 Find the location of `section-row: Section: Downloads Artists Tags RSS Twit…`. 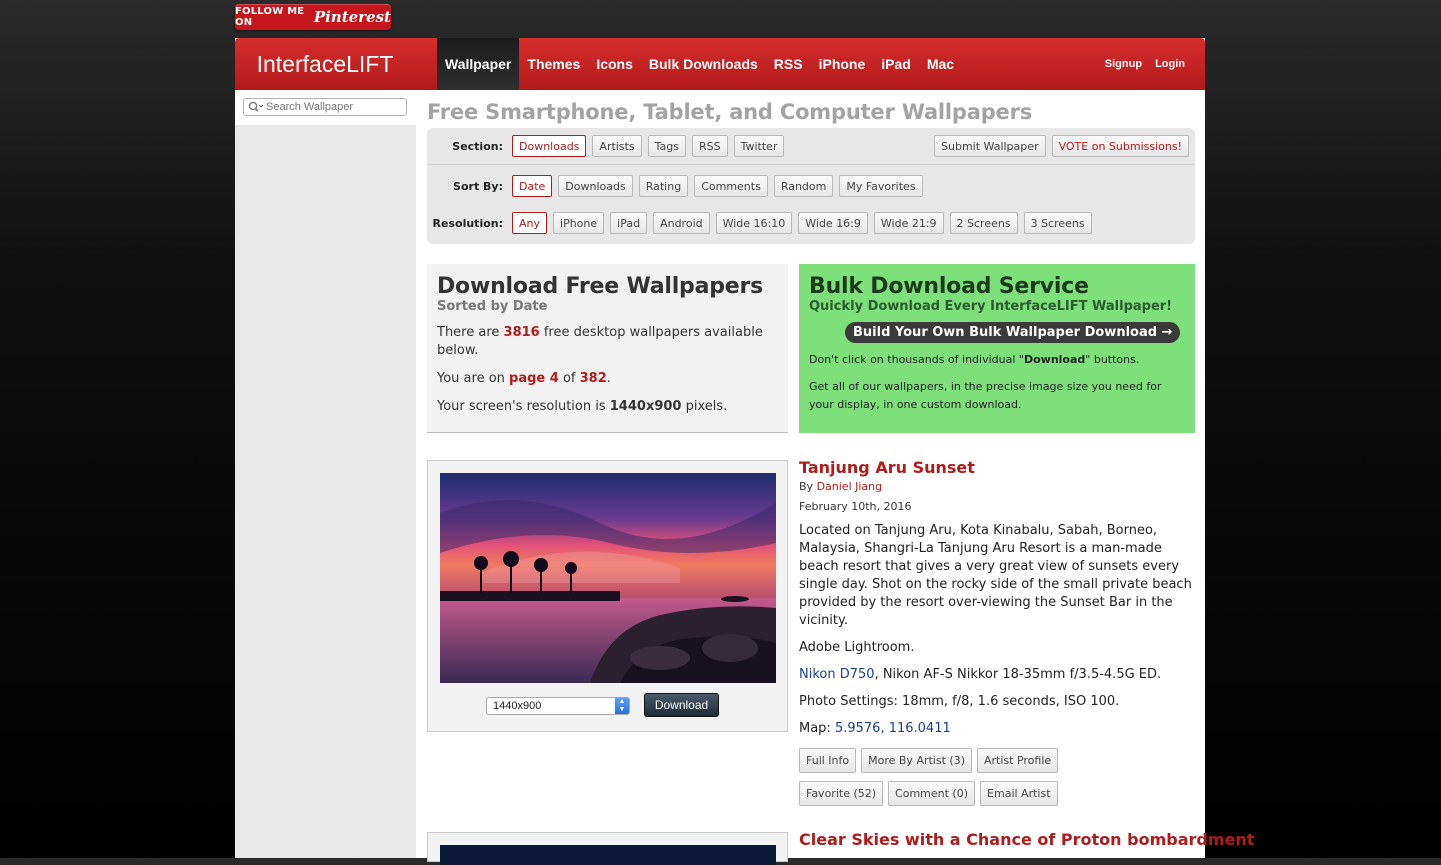

section-row: Section: Downloads Artists Tags RSS Twit… is located at coordinates (608, 146).